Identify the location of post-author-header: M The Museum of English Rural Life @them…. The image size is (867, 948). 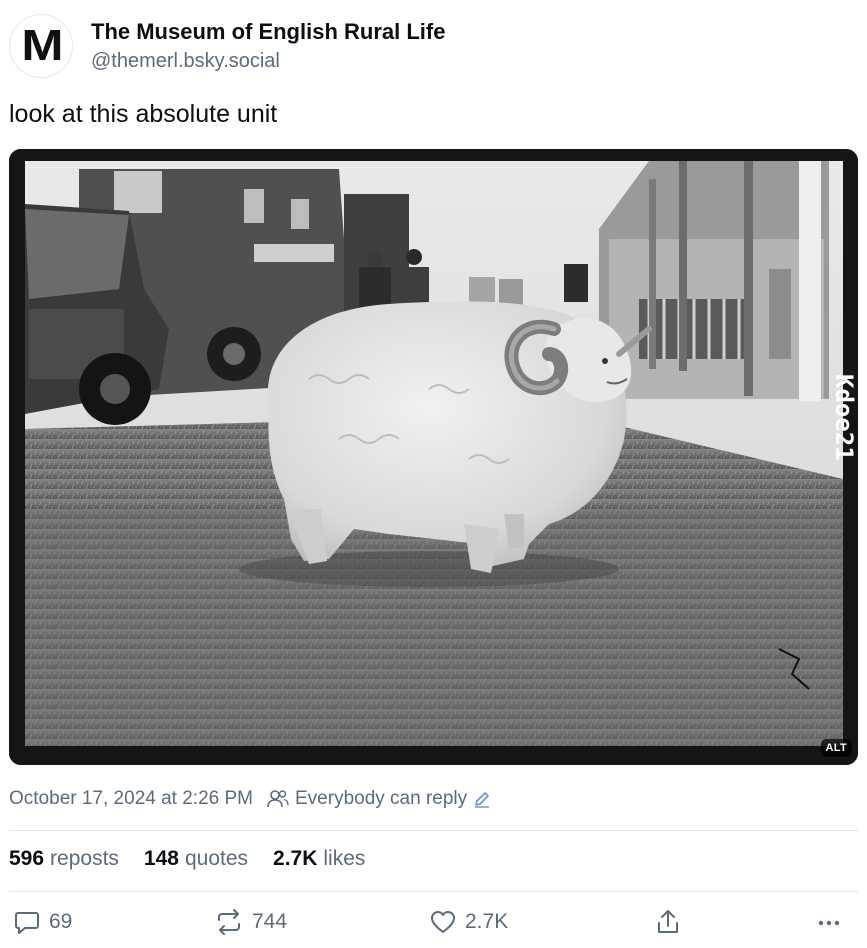
(227, 46).